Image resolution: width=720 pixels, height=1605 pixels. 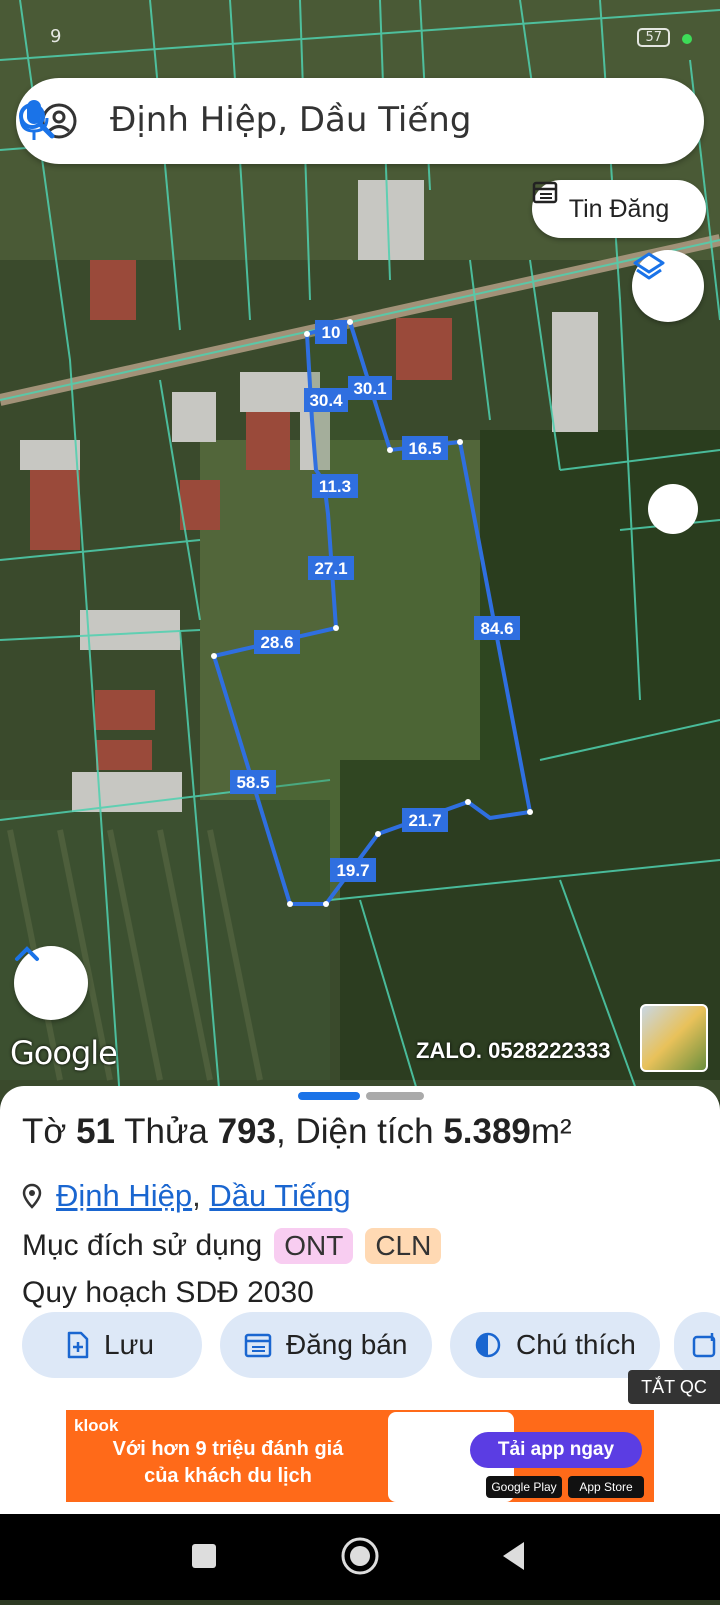 I want to click on svg-text: 10, so click(x=331, y=332).